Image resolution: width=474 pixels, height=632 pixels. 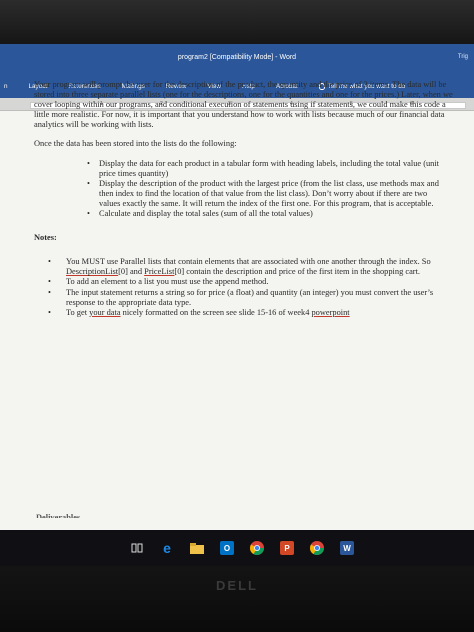 What do you see at coordinates (131, 272) in the screenshot?
I see `note-text: [0] and` at bounding box center [131, 272].